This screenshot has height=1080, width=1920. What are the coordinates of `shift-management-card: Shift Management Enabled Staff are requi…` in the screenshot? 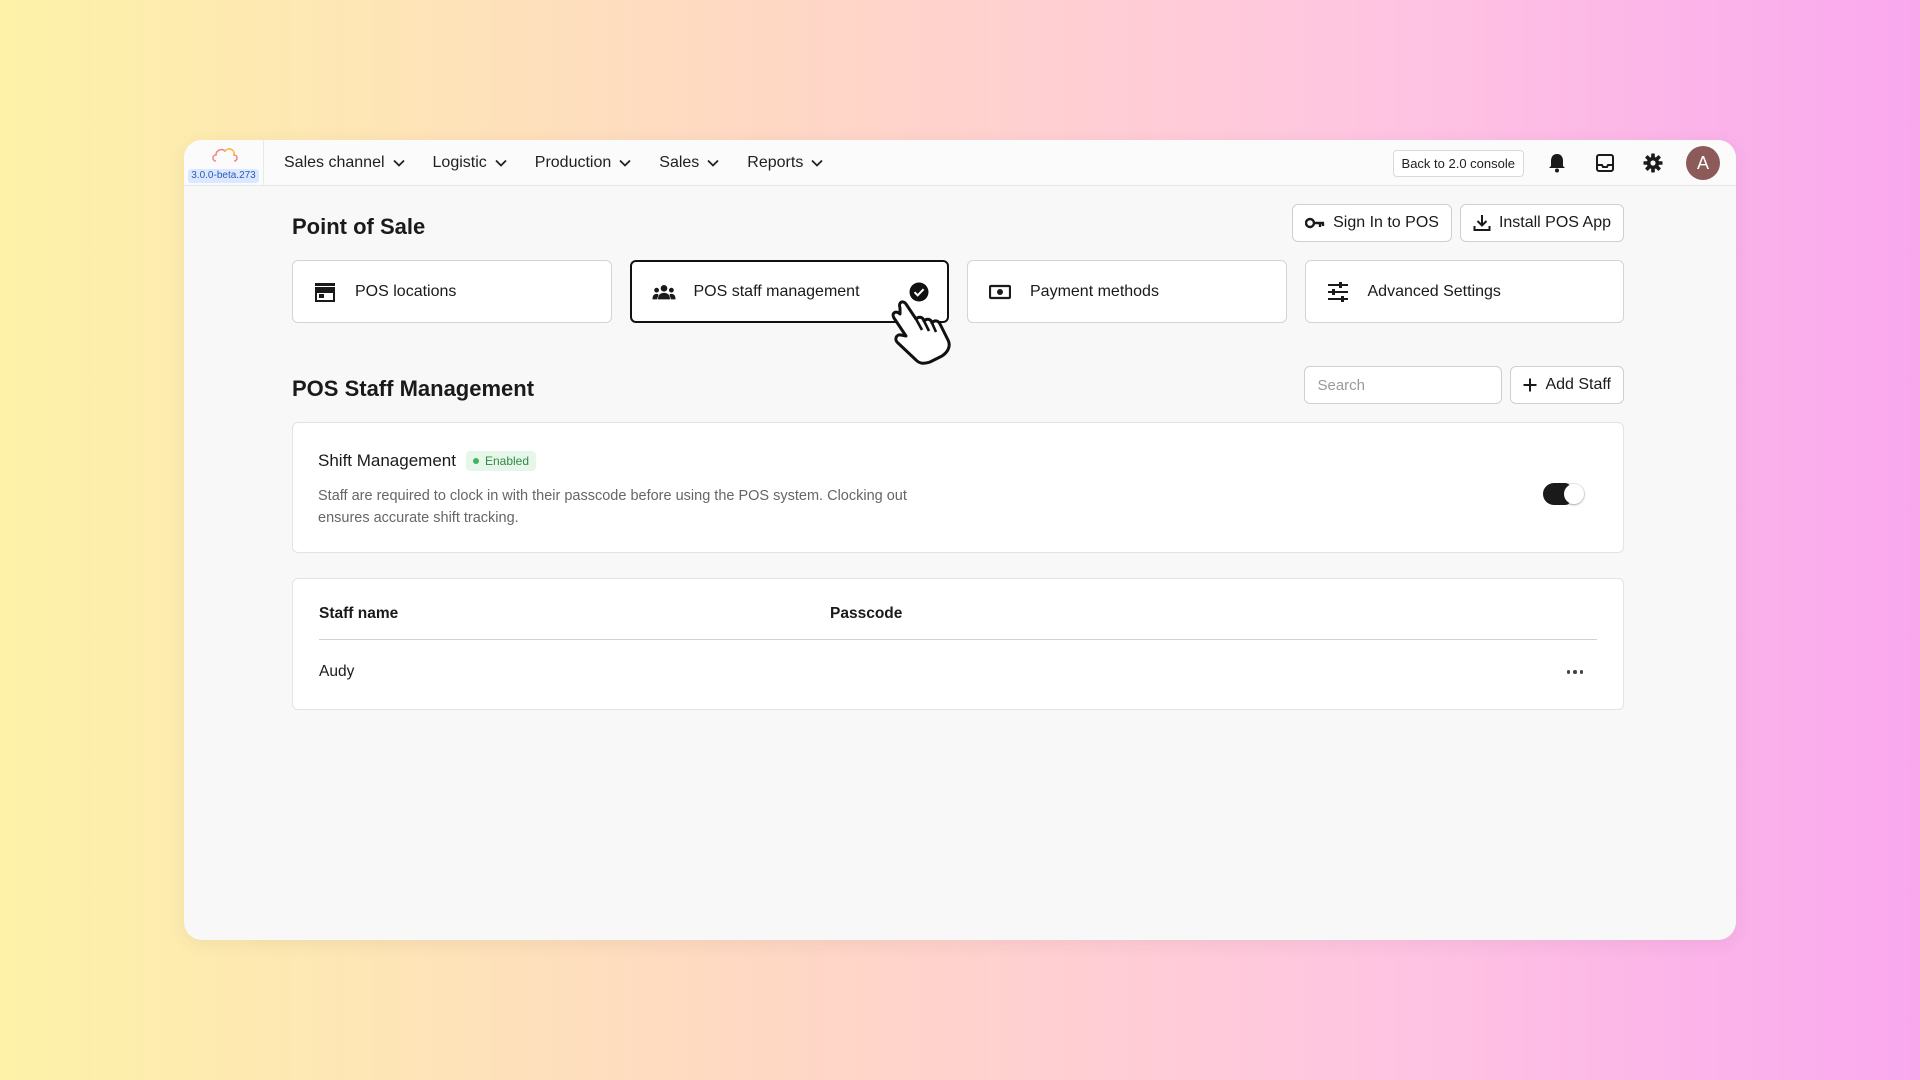 It's located at (958, 487).